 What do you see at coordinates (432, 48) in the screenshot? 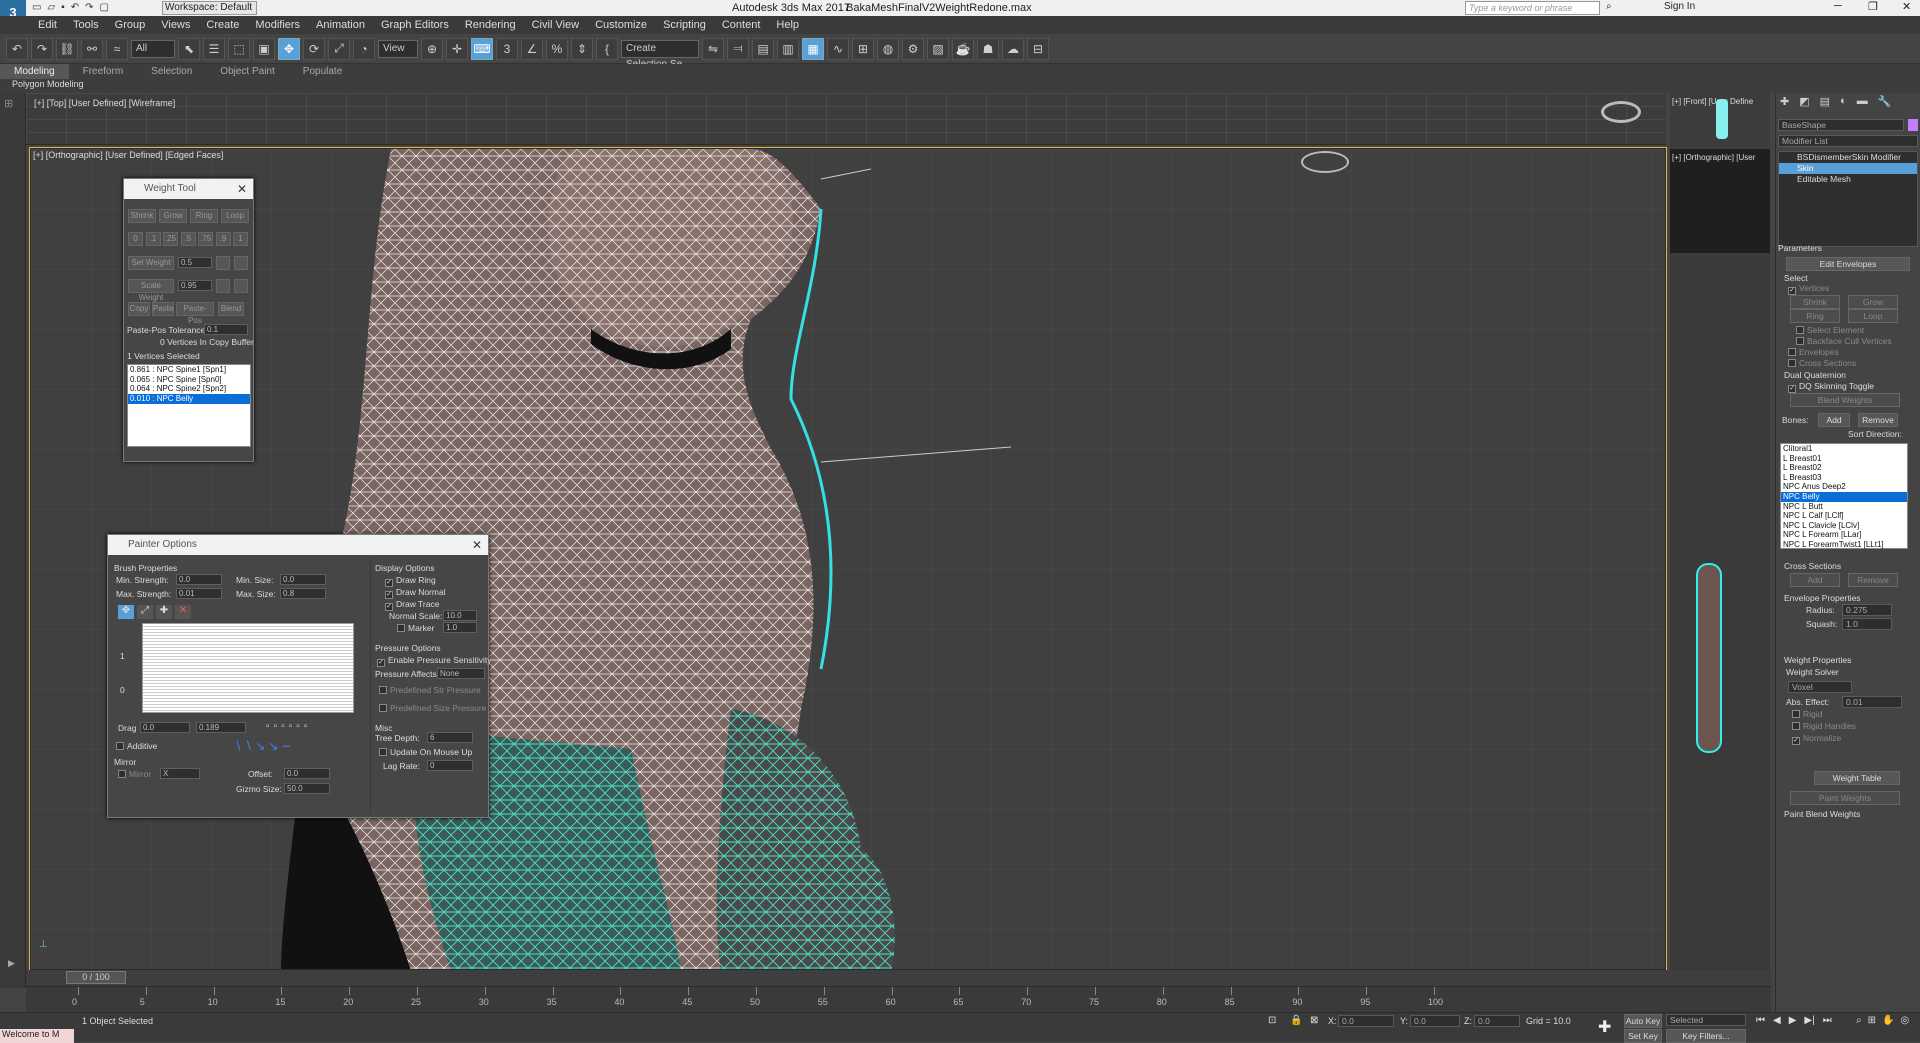
I see `pivot-icon: ⊕` at bounding box center [432, 48].